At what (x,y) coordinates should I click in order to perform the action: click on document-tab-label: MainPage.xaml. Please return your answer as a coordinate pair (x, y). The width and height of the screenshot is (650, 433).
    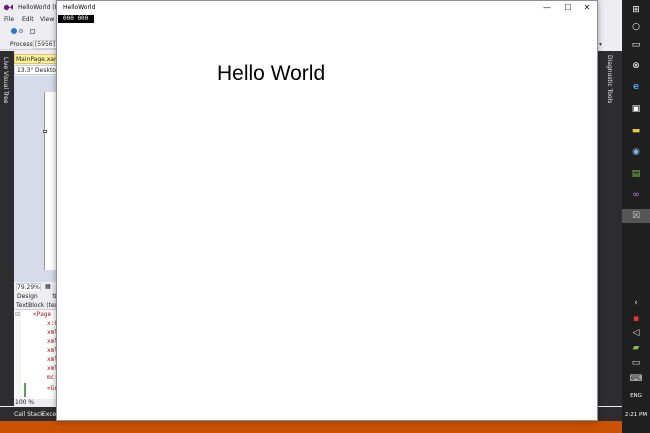
    Looking at the image, I should click on (39, 59).